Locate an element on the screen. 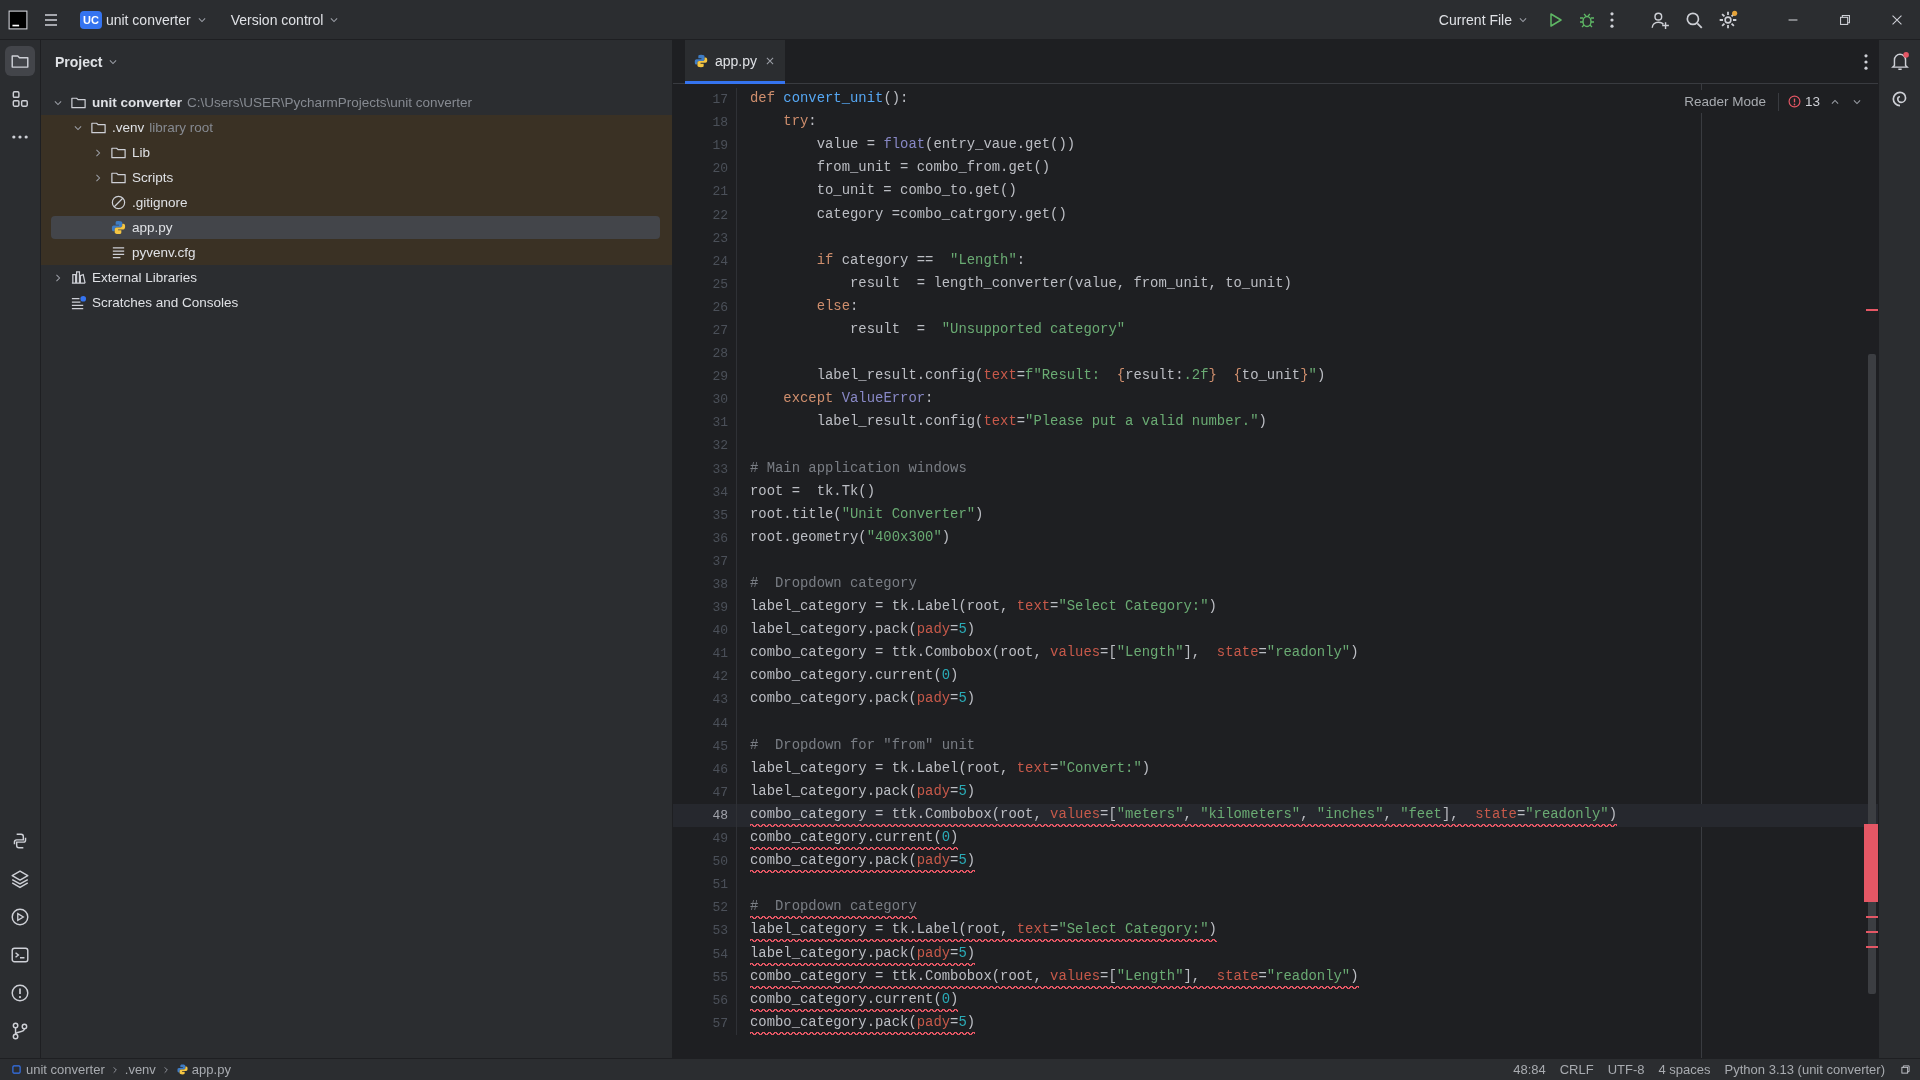 This screenshot has height=1080, width=1920. status-item: 4 spaces is located at coordinates (1684, 1069).